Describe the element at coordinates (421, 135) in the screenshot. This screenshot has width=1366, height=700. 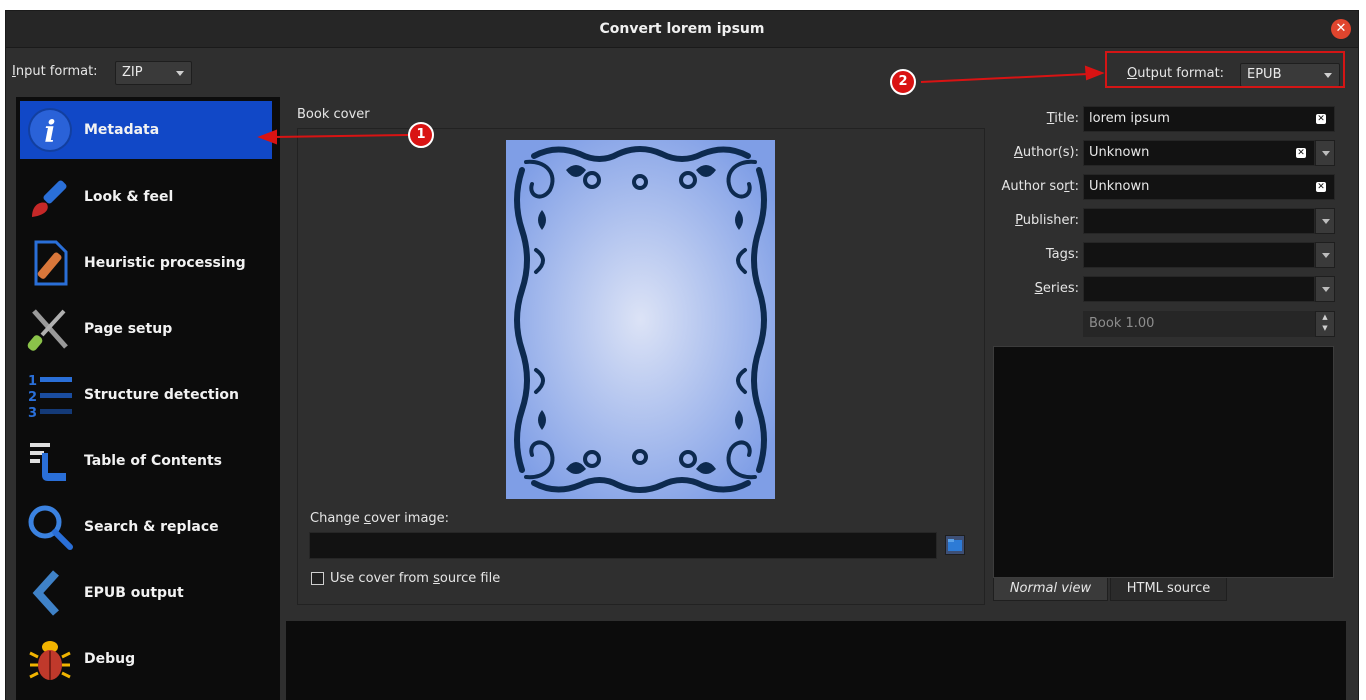
I see `annotation-badge-1: 1` at that location.